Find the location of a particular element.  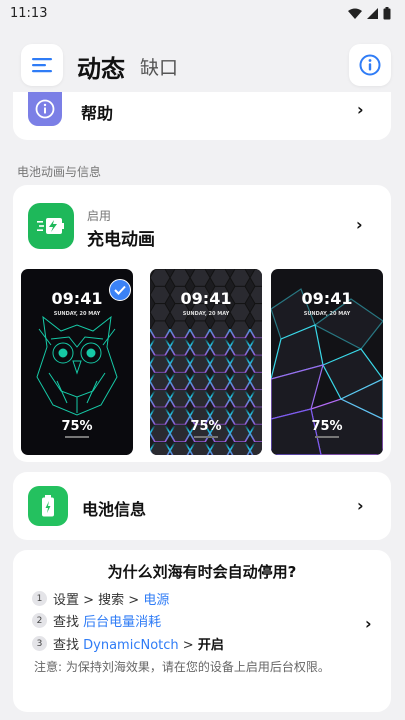

status-icons is located at coordinates (369, 13).